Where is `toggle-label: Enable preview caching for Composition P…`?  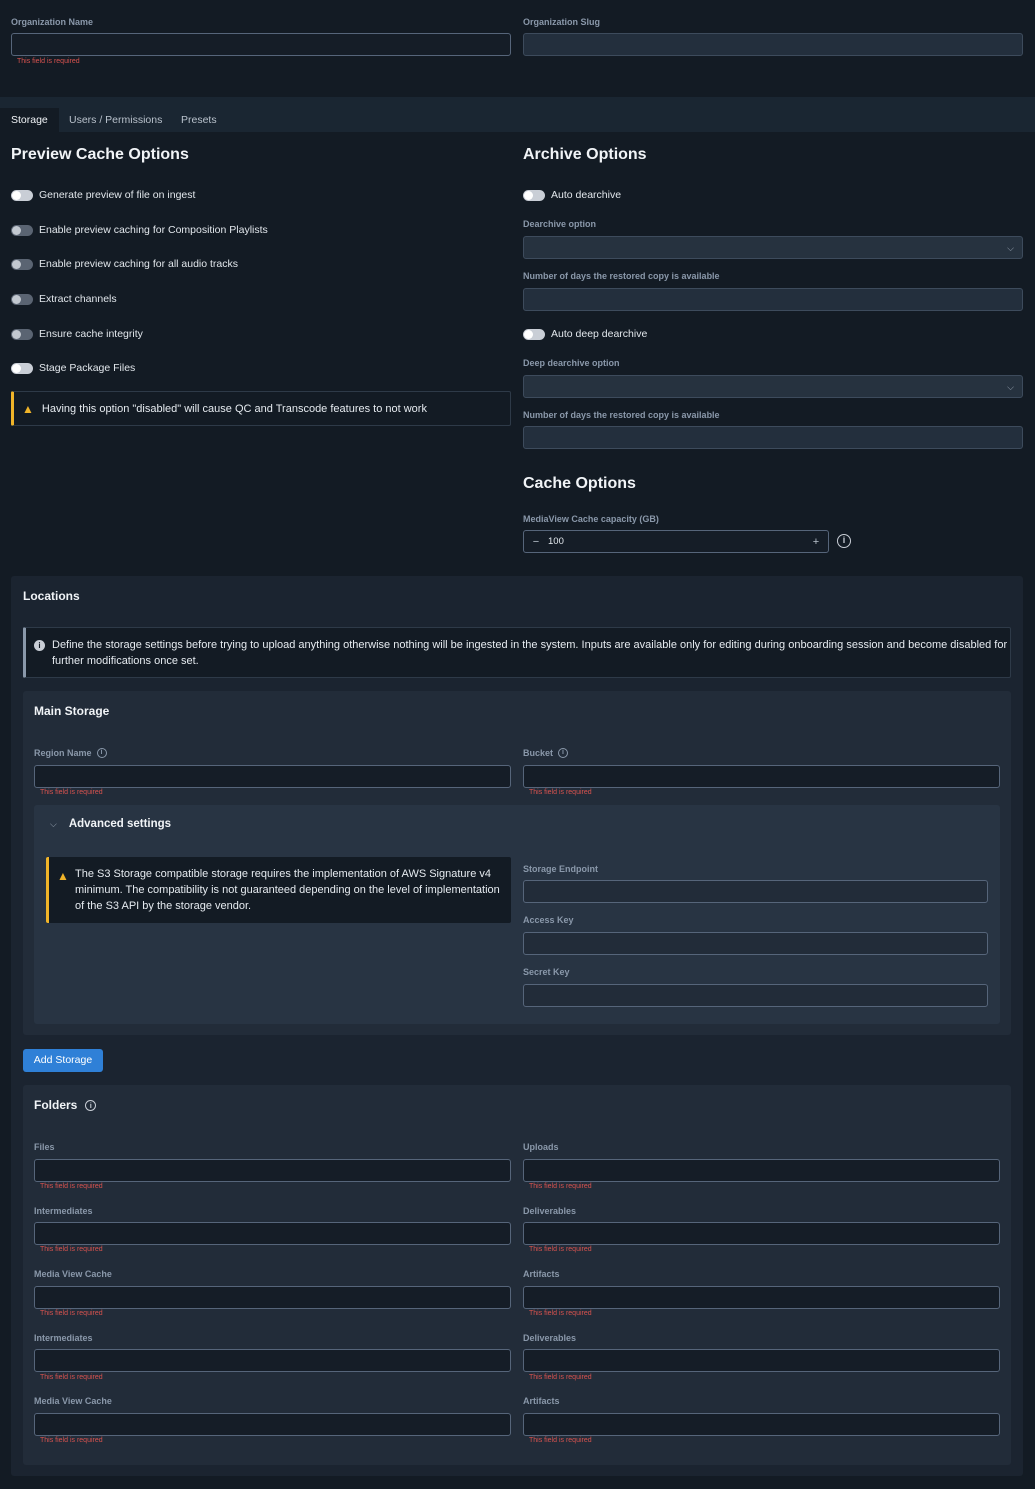 toggle-label: Enable preview caching for Composition P… is located at coordinates (153, 230).